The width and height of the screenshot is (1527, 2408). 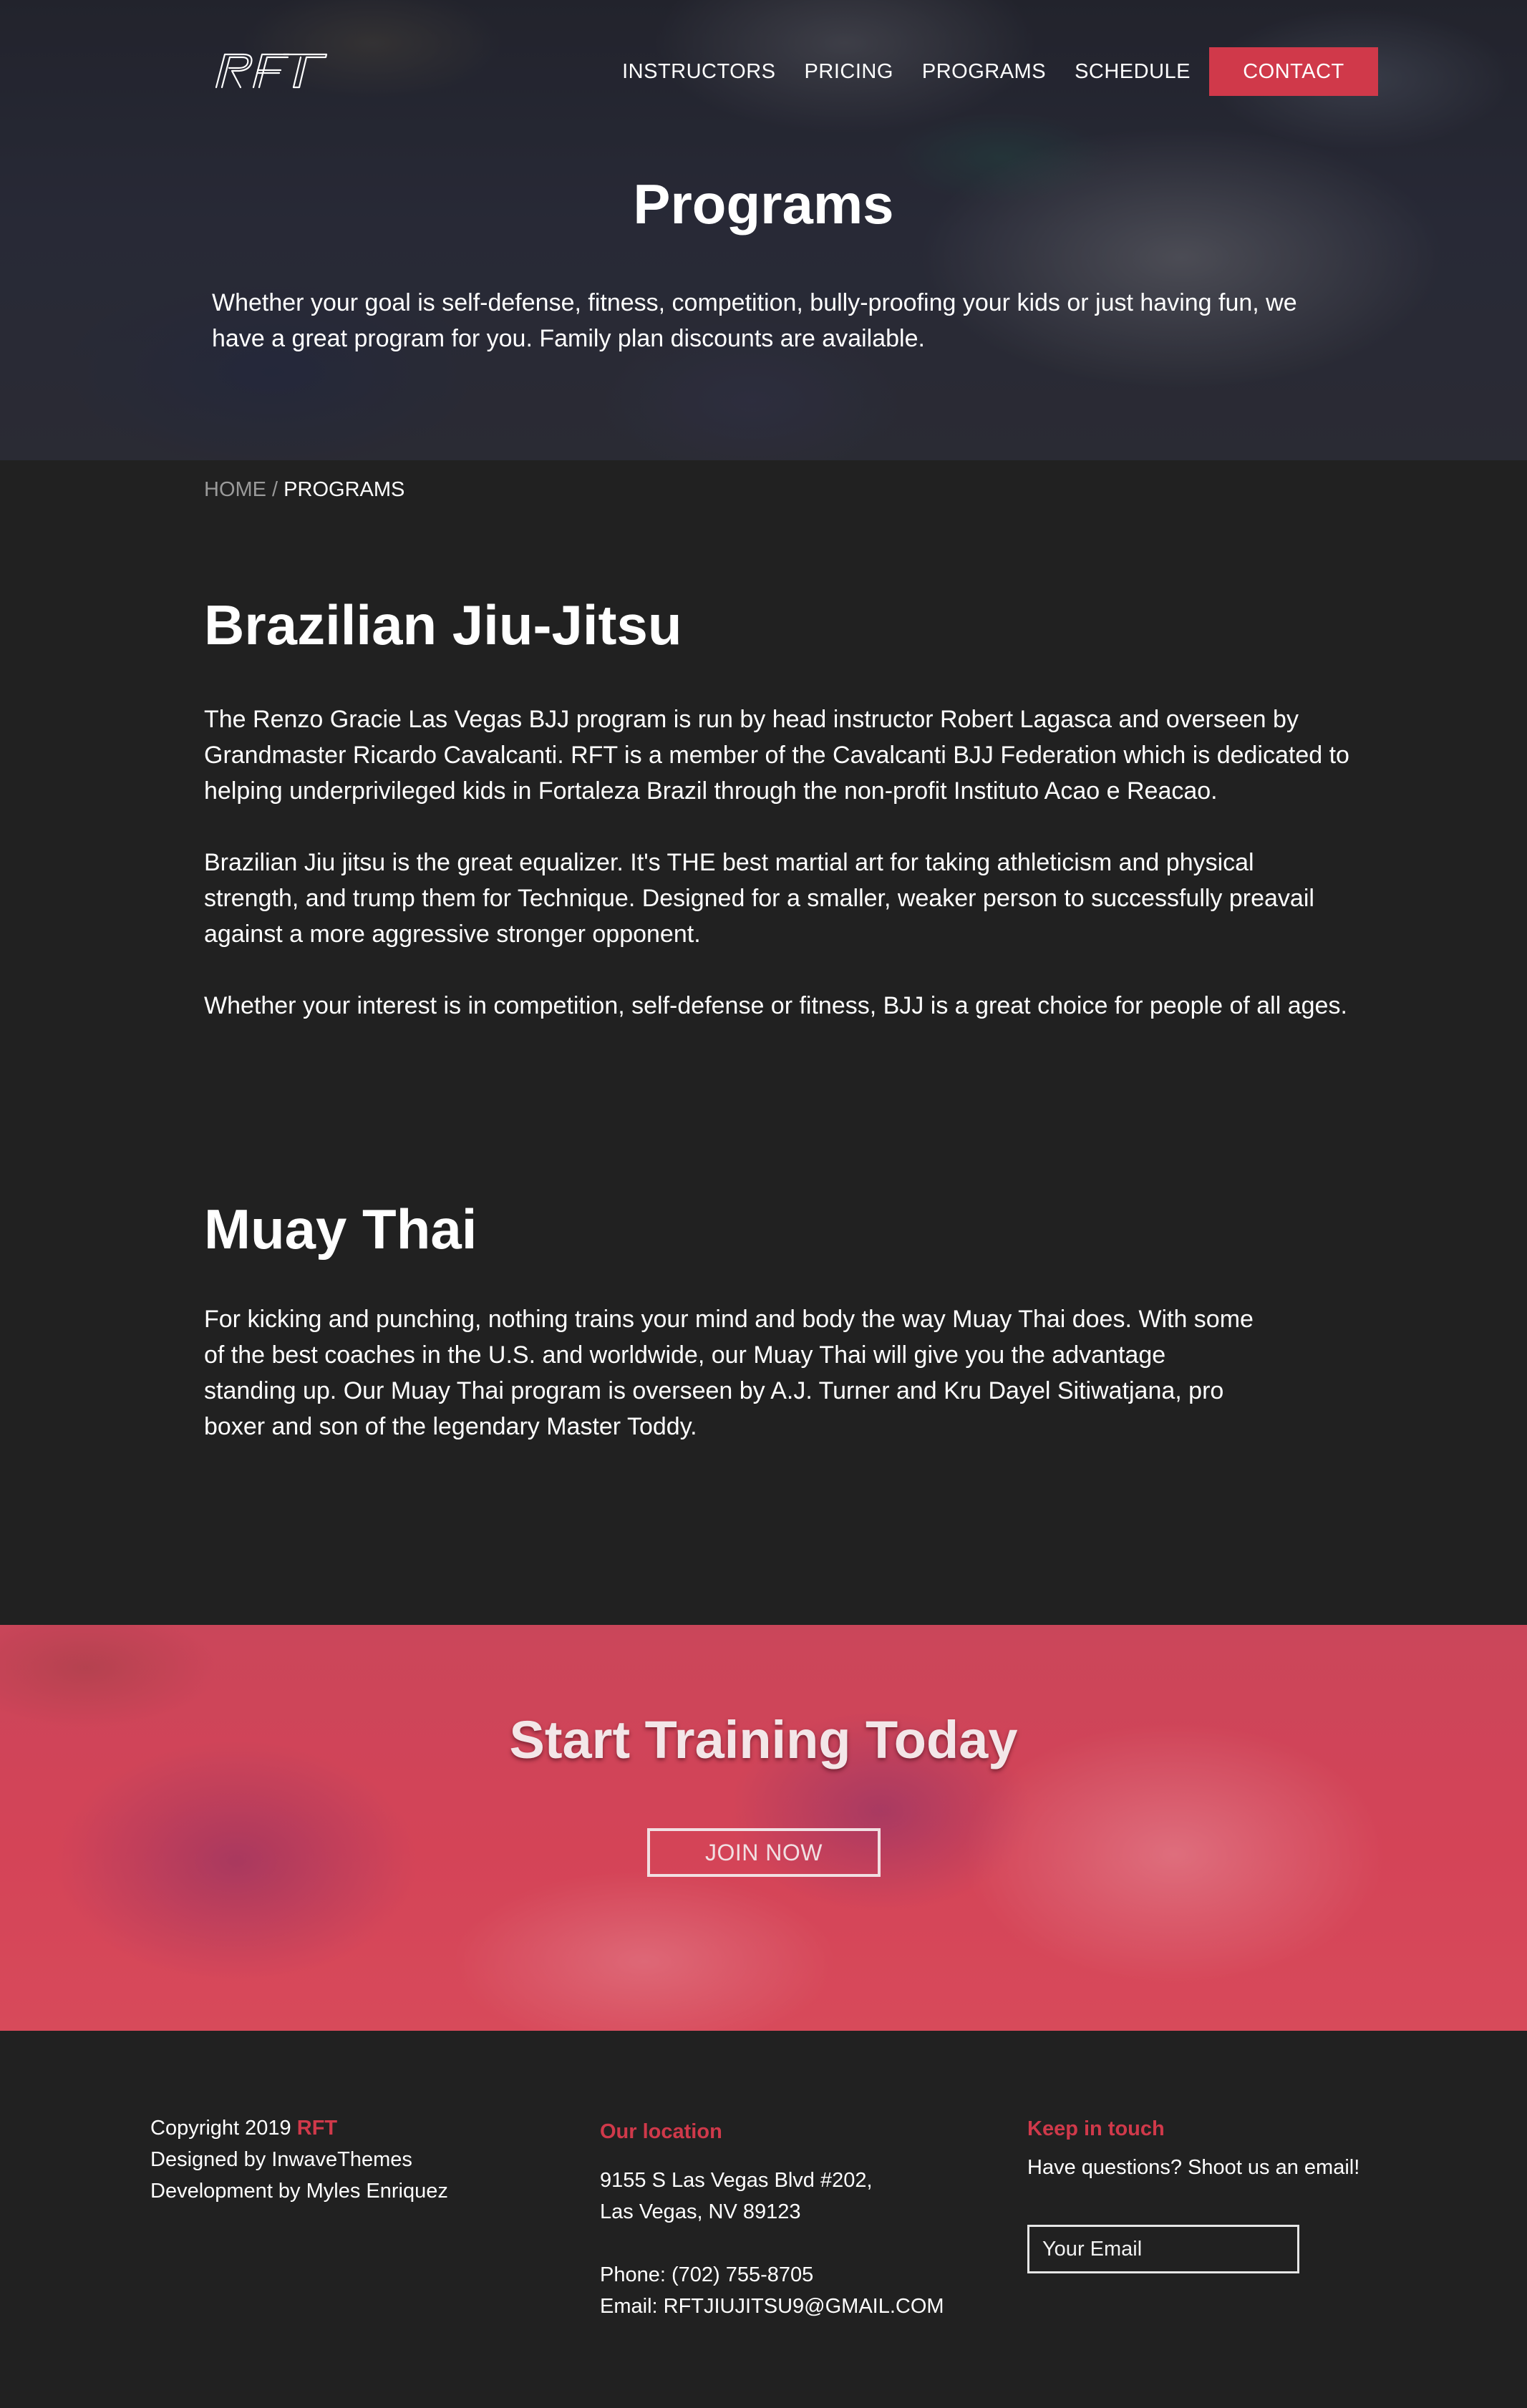 What do you see at coordinates (443, 625) in the screenshot?
I see `program-title-bjj: Brazilian Jiu-Jitsu` at bounding box center [443, 625].